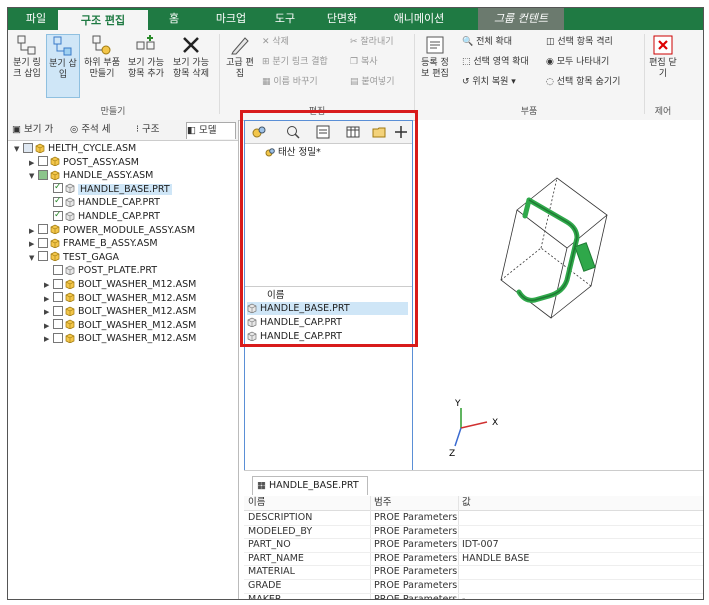  I want to click on rename-button: ▦ 이름 바꾸기, so click(290, 82).